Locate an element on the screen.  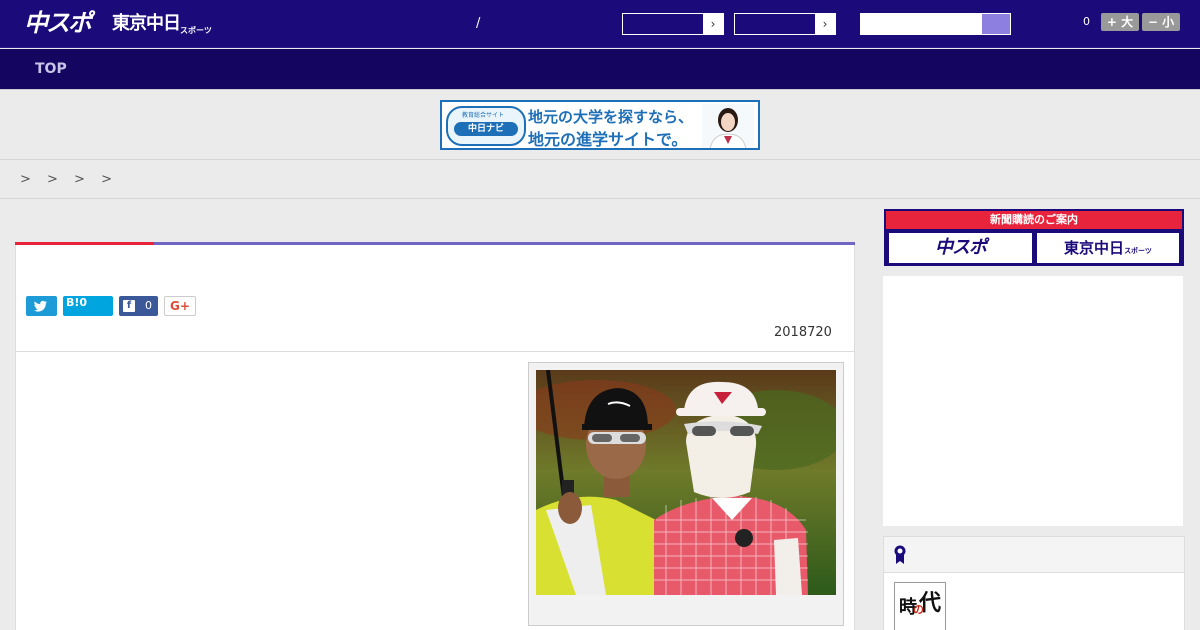
tokyo-chunichi-logo-text: 東京中日 is located at coordinates (146, 23).